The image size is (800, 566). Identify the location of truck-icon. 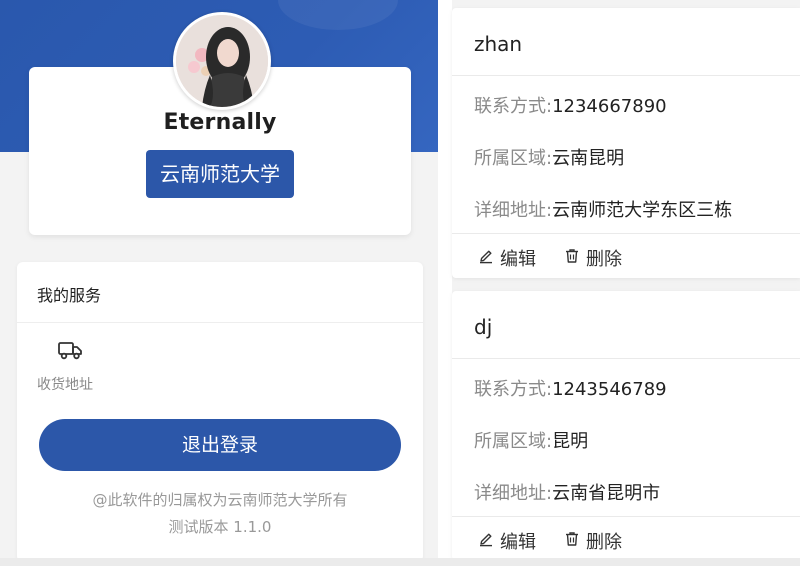
(70, 352).